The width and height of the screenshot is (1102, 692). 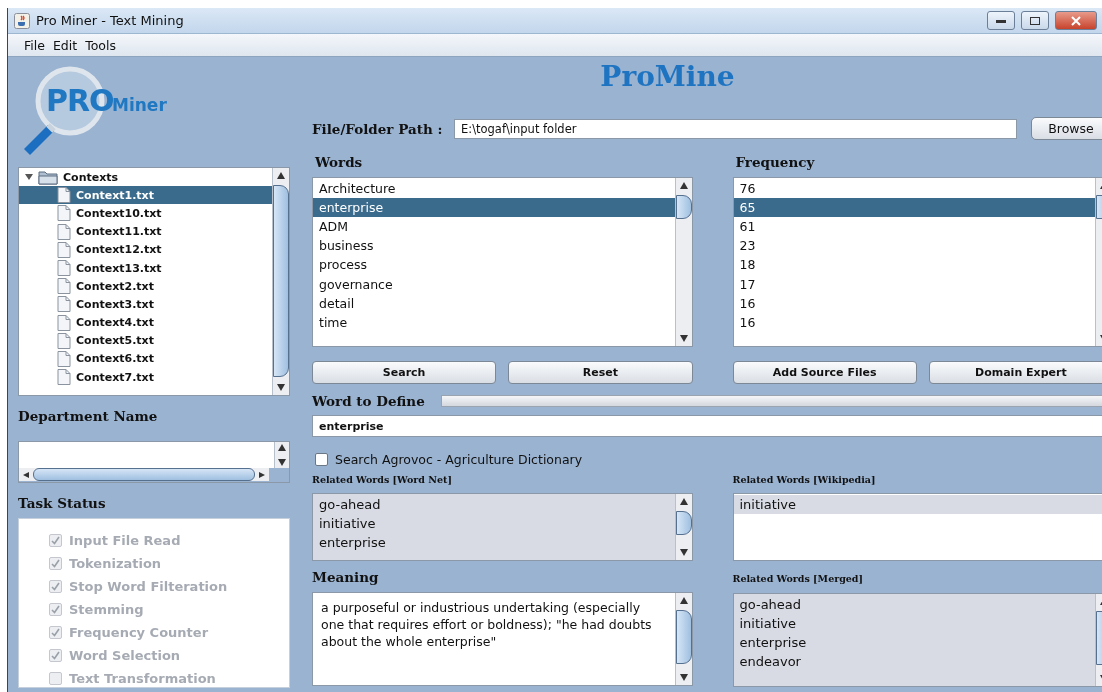 I want to click on action-button: Reset, so click(x=600, y=372).